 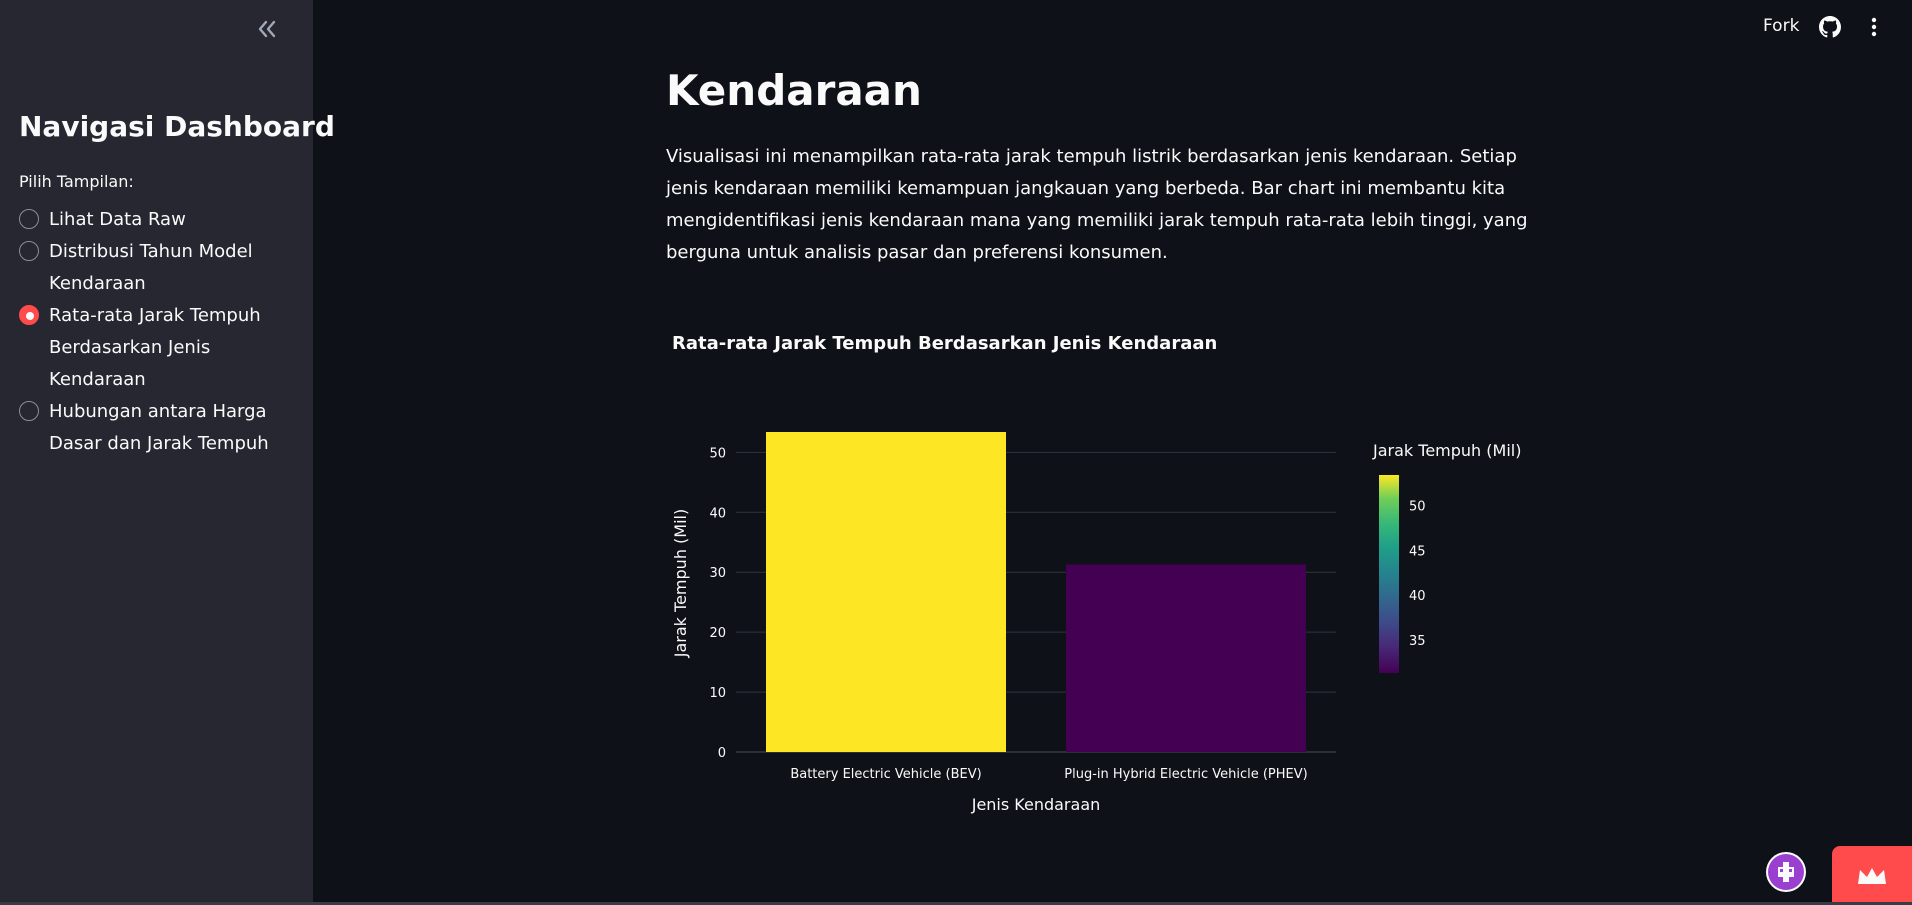 What do you see at coordinates (717, 513) in the screenshot?
I see `y-tick-label: 40` at bounding box center [717, 513].